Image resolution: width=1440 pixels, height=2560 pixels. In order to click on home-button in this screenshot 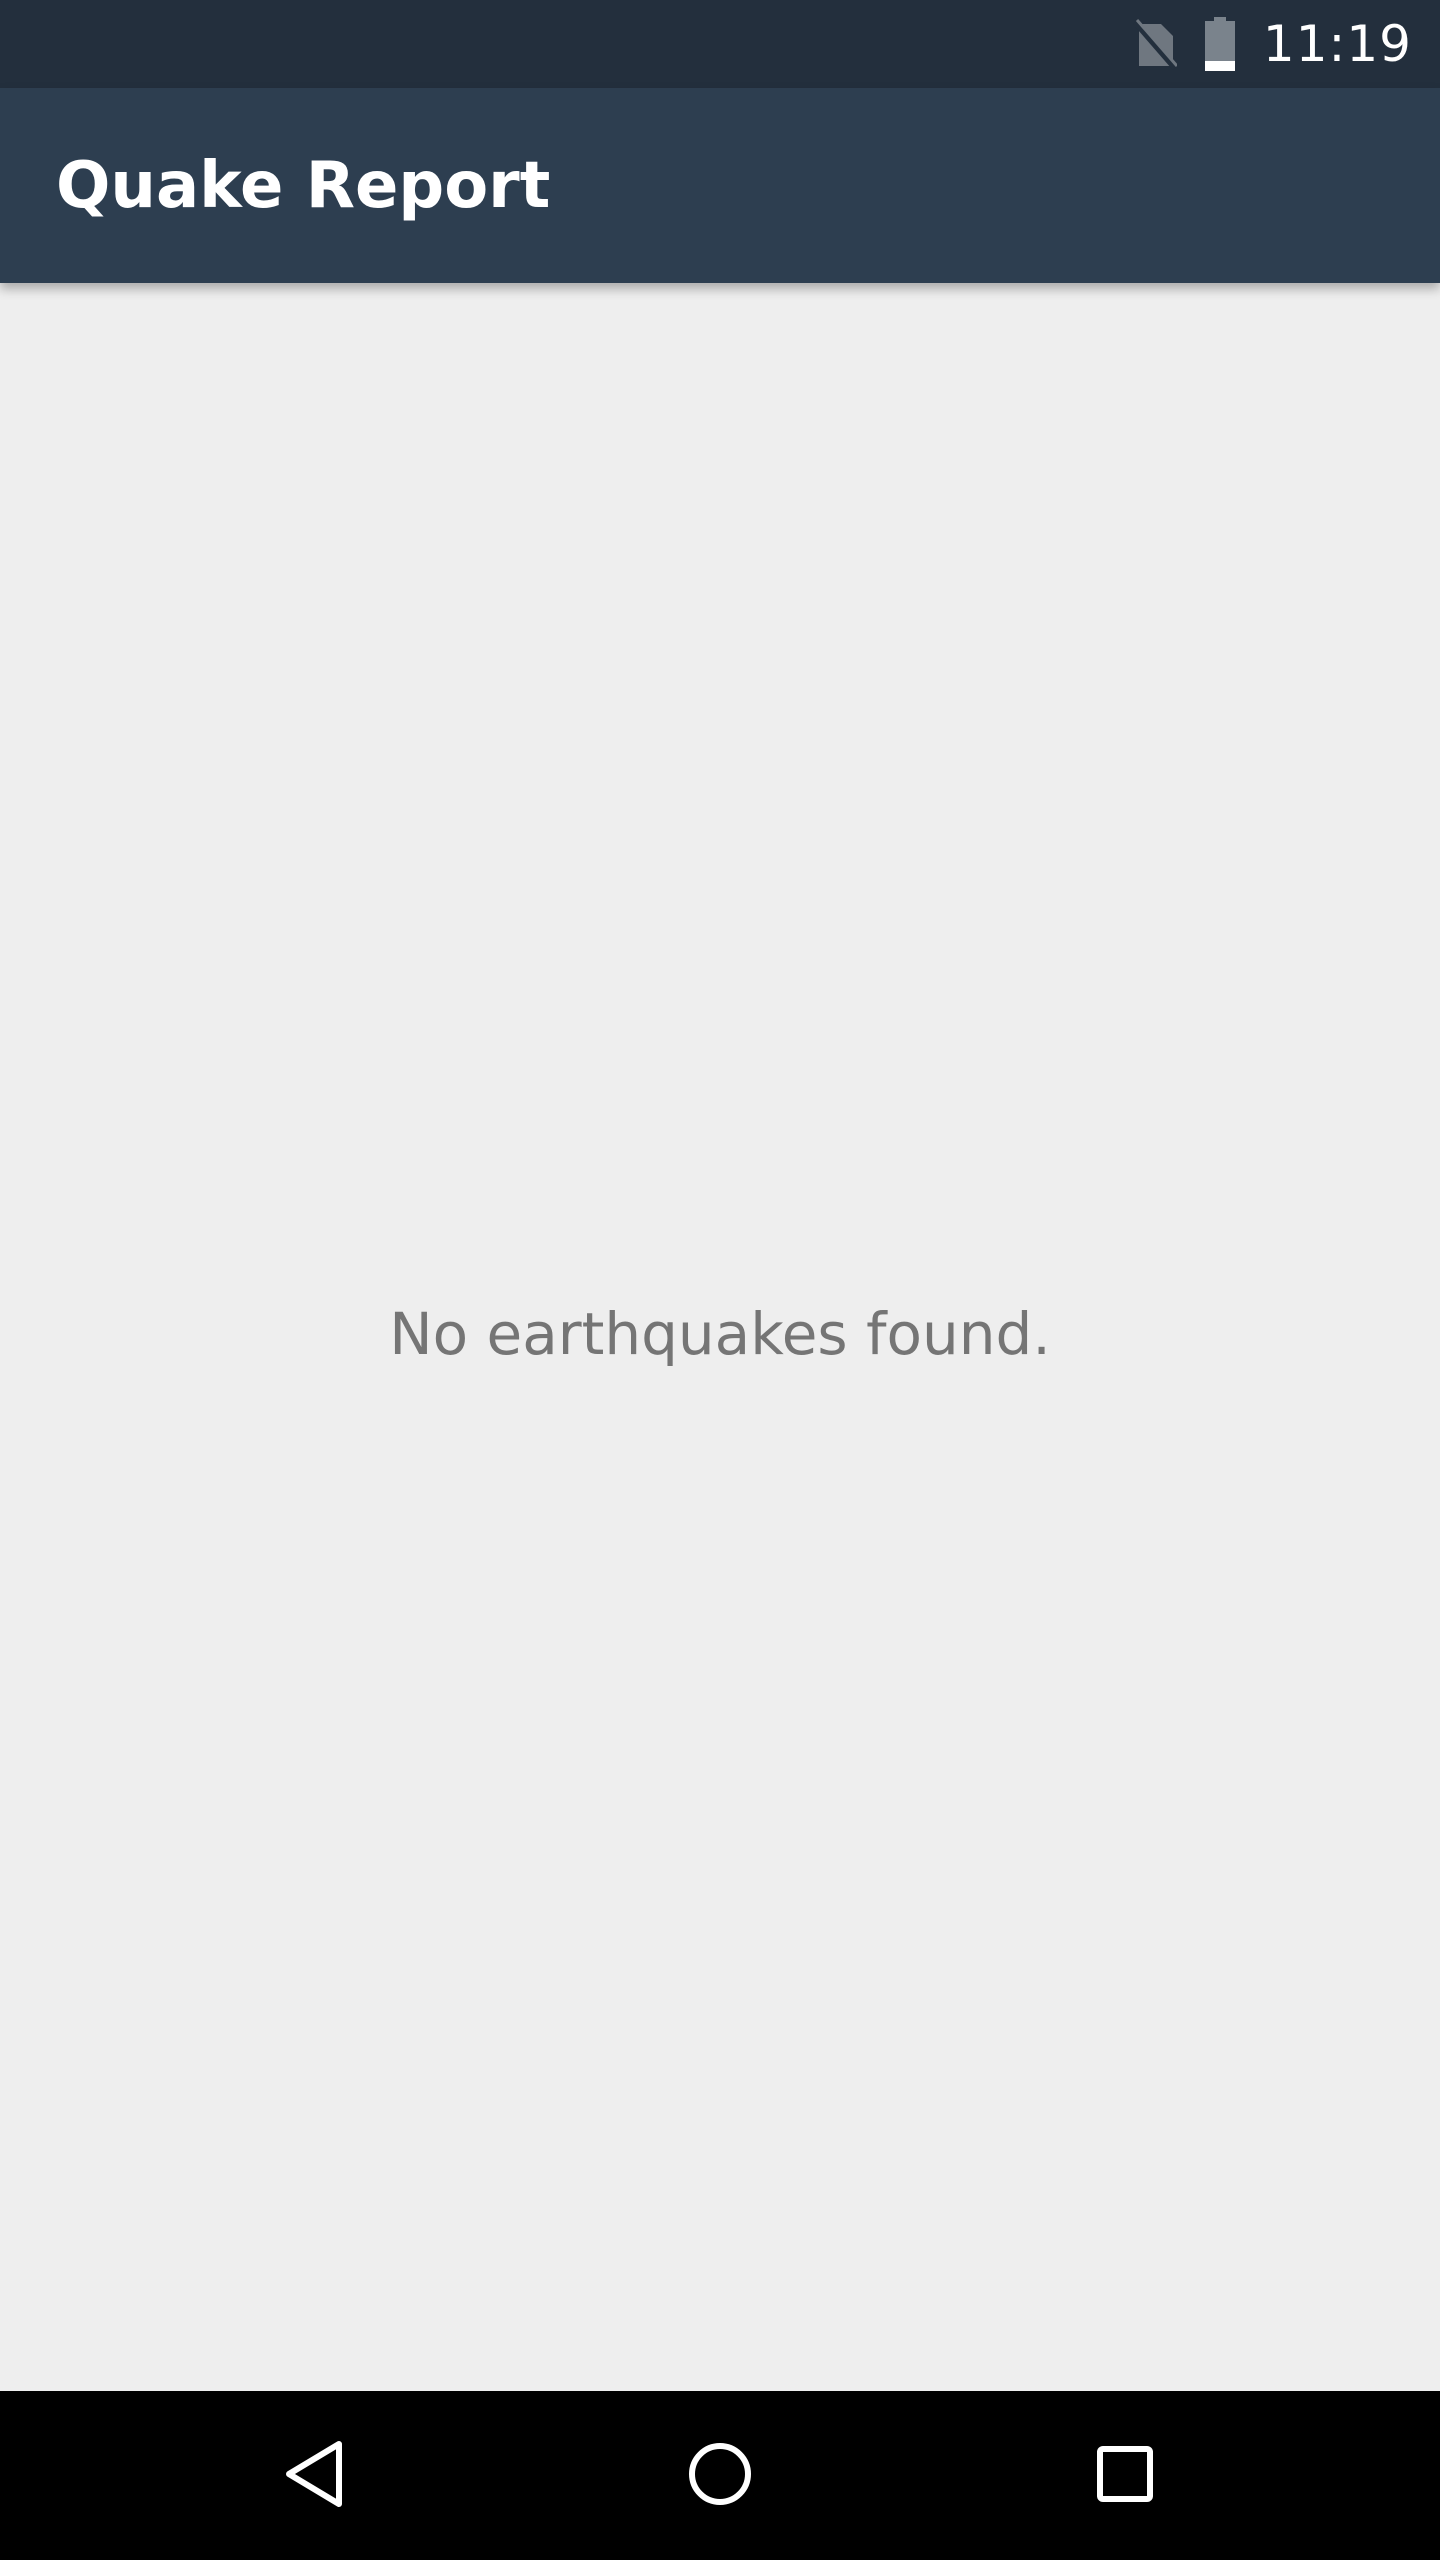, I will do `click(720, 2475)`.